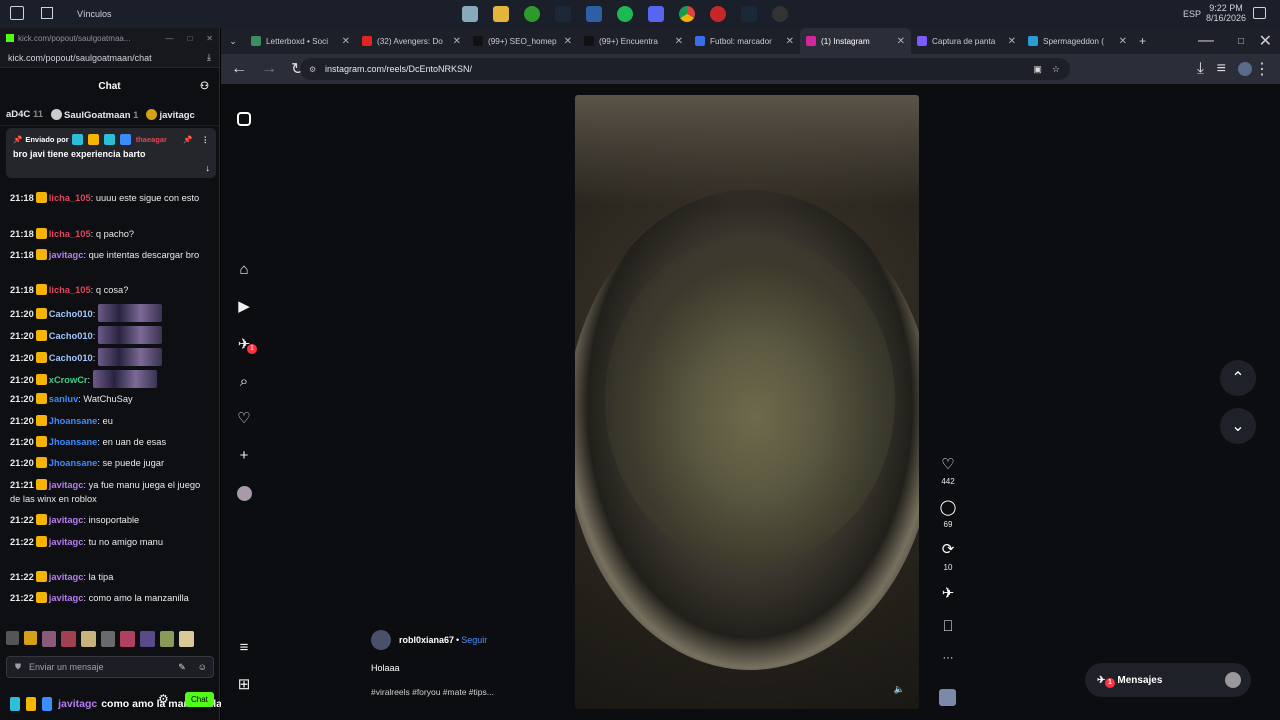 The height and width of the screenshot is (720, 1280). Describe the element at coordinates (151, 139) in the screenshot. I see `pinned-user: thaeagar` at that location.